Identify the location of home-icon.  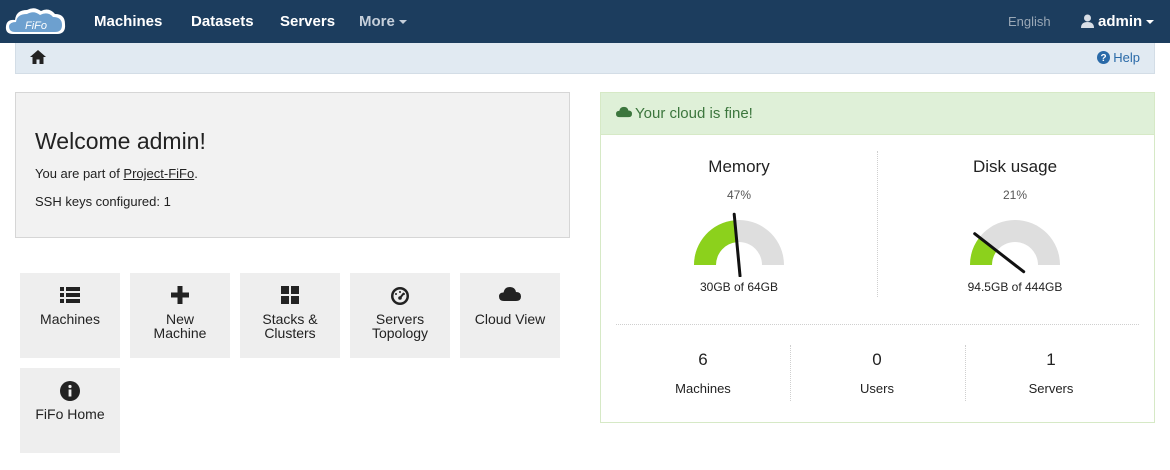
(38, 57).